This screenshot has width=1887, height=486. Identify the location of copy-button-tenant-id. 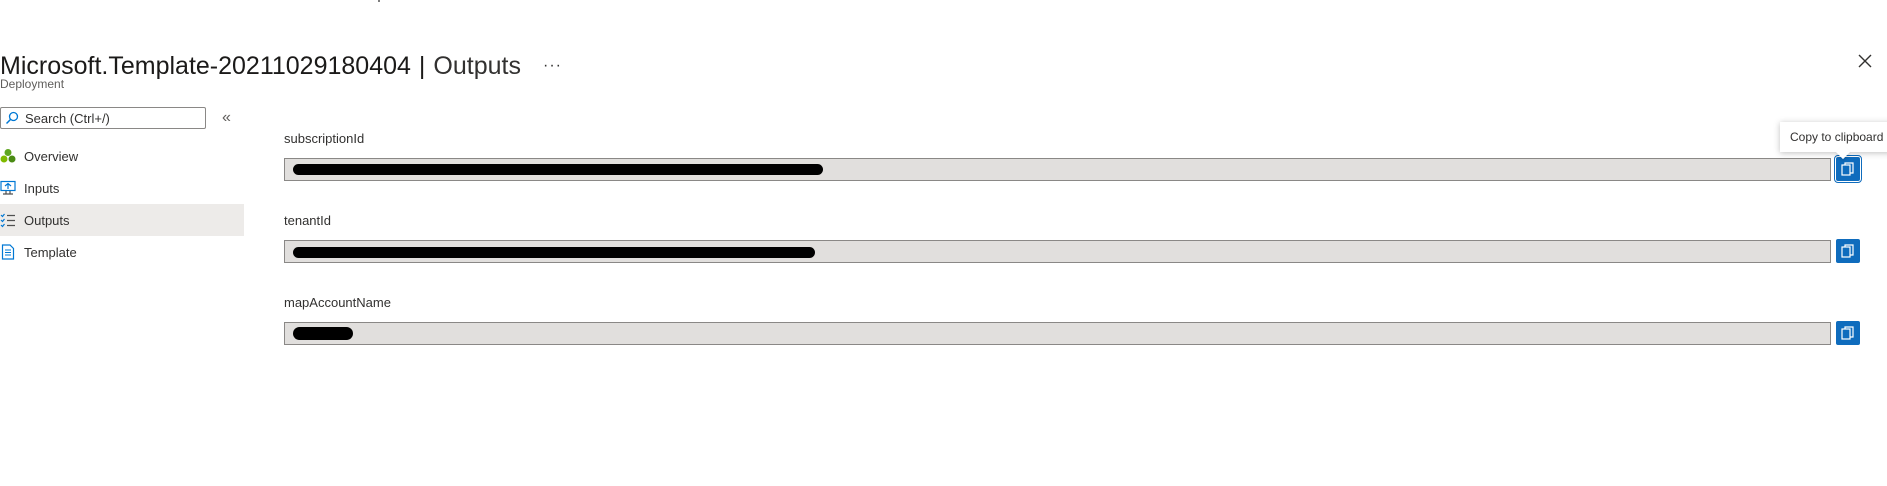
(1848, 251).